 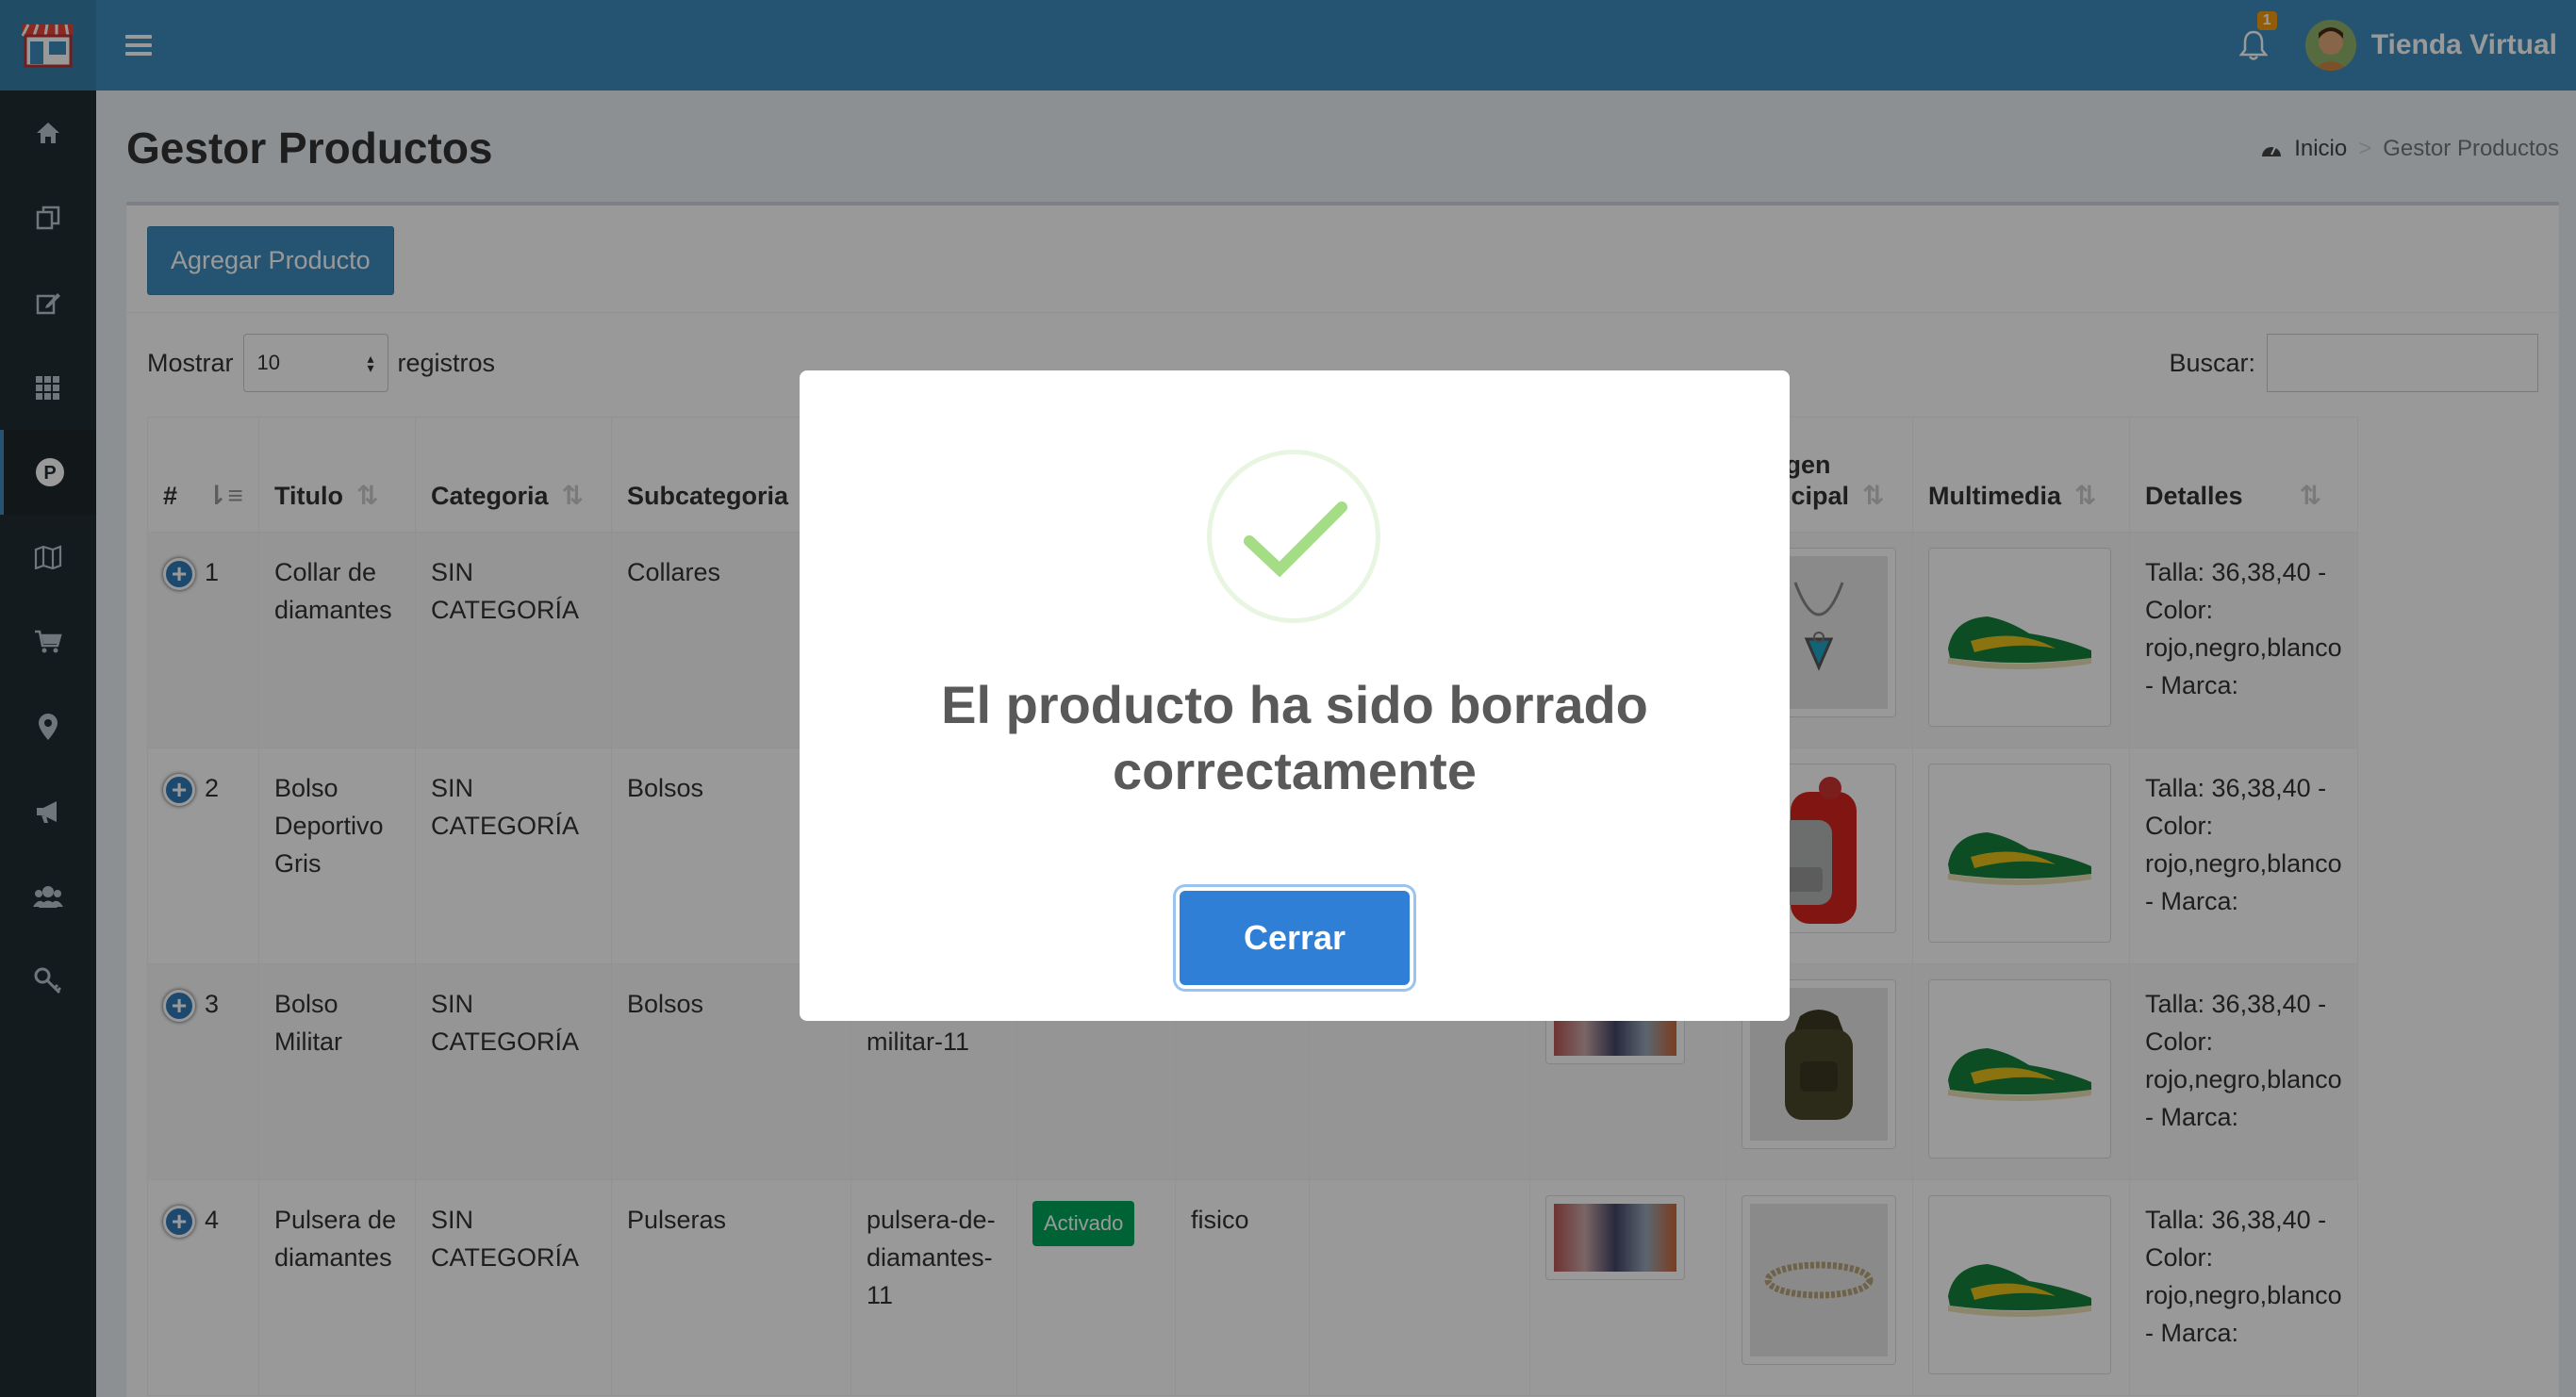 What do you see at coordinates (1295, 938) in the screenshot?
I see `close-button: Cerrar` at bounding box center [1295, 938].